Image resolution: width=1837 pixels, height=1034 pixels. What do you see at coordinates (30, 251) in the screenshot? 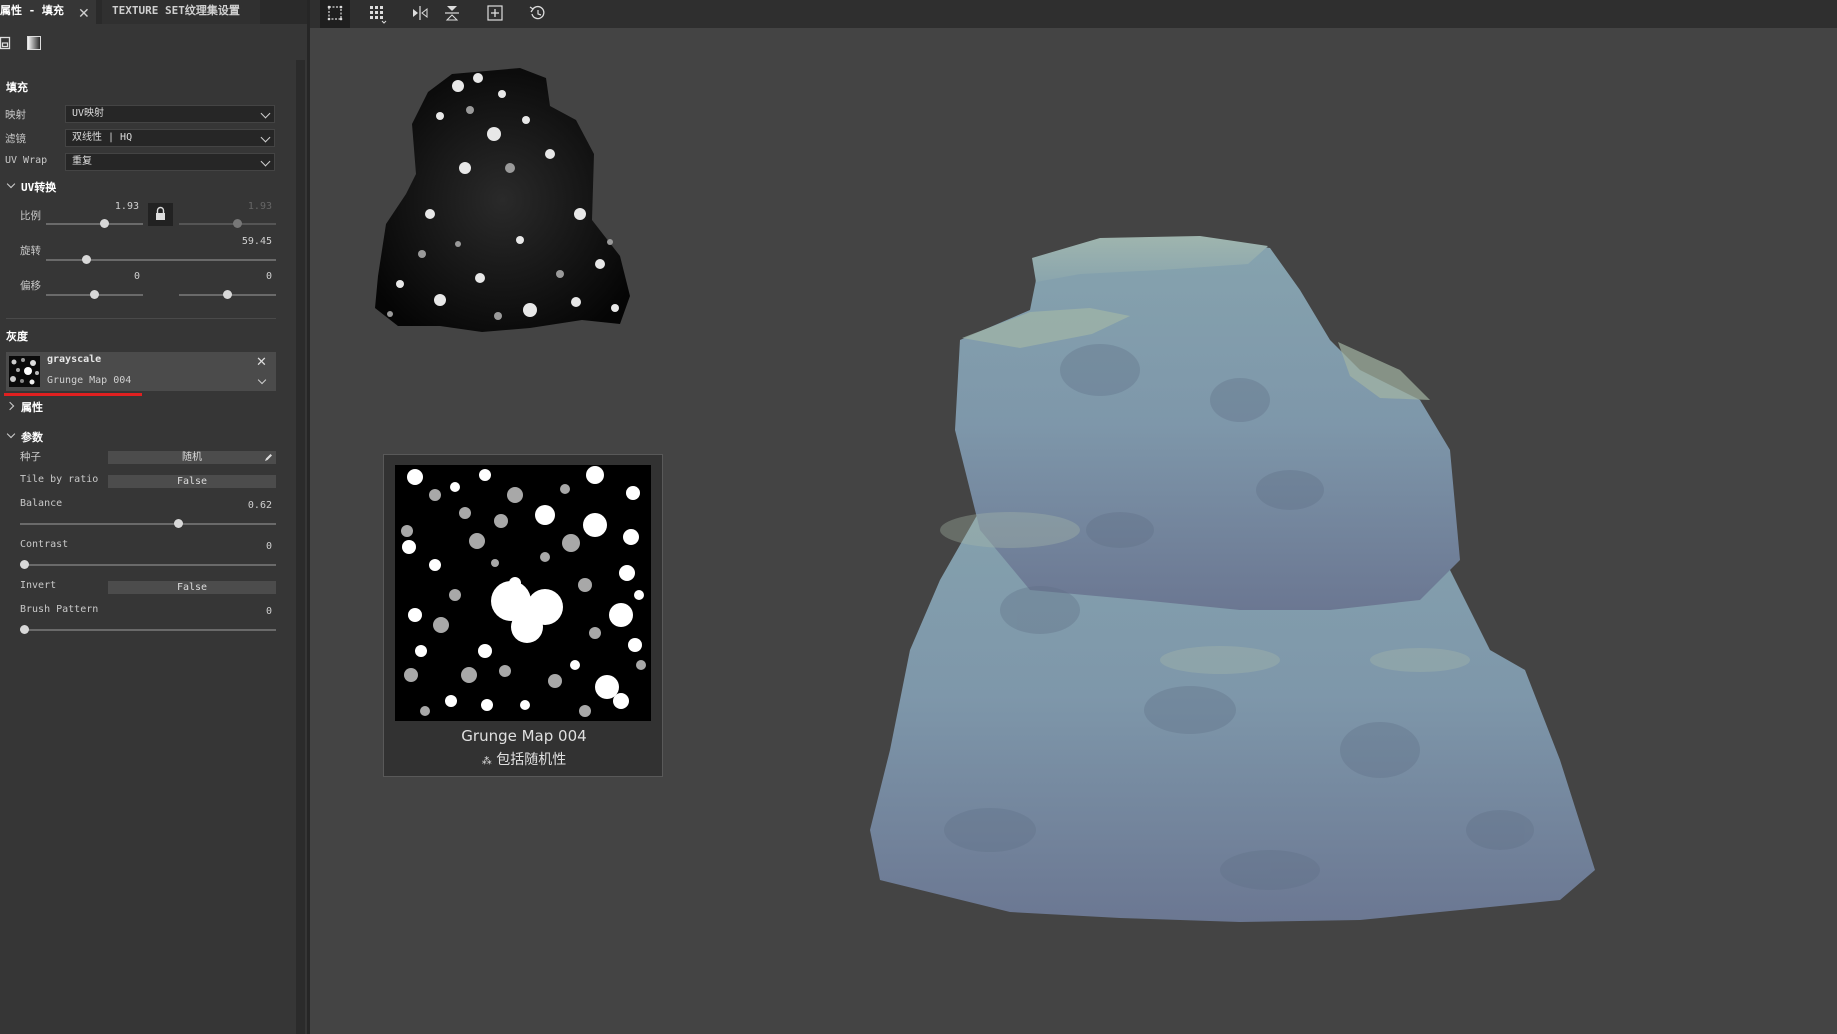
I see `rotation-label: 旋转` at bounding box center [30, 251].